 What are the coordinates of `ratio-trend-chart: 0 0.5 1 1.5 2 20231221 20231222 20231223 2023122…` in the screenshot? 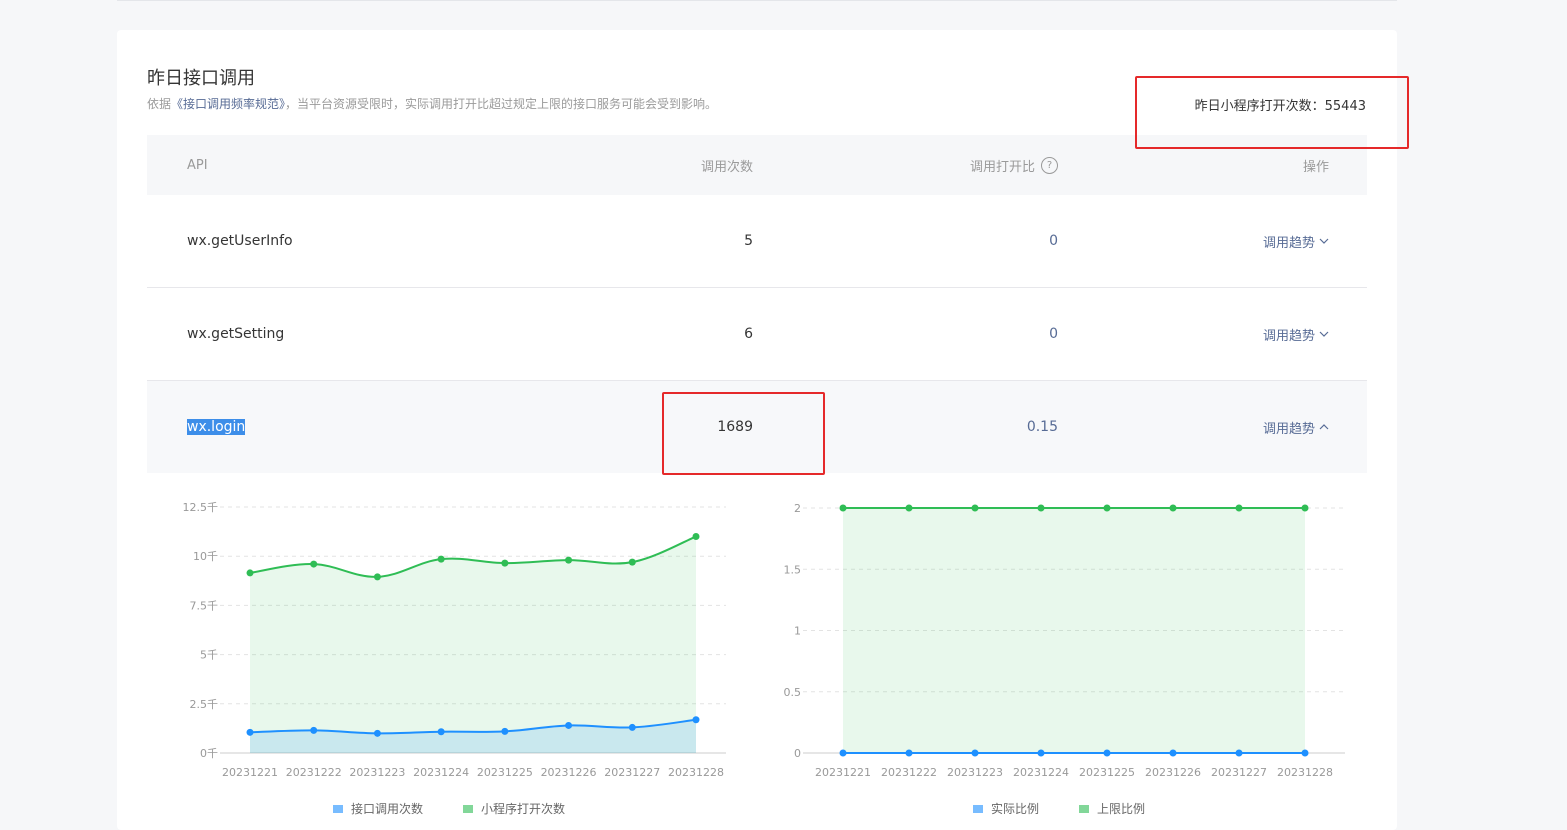 It's located at (1064, 640).